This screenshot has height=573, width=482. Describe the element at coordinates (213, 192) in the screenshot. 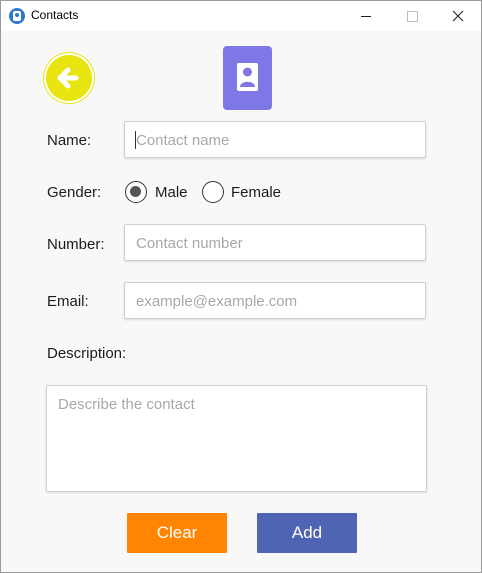

I see `gender-female-radio` at that location.